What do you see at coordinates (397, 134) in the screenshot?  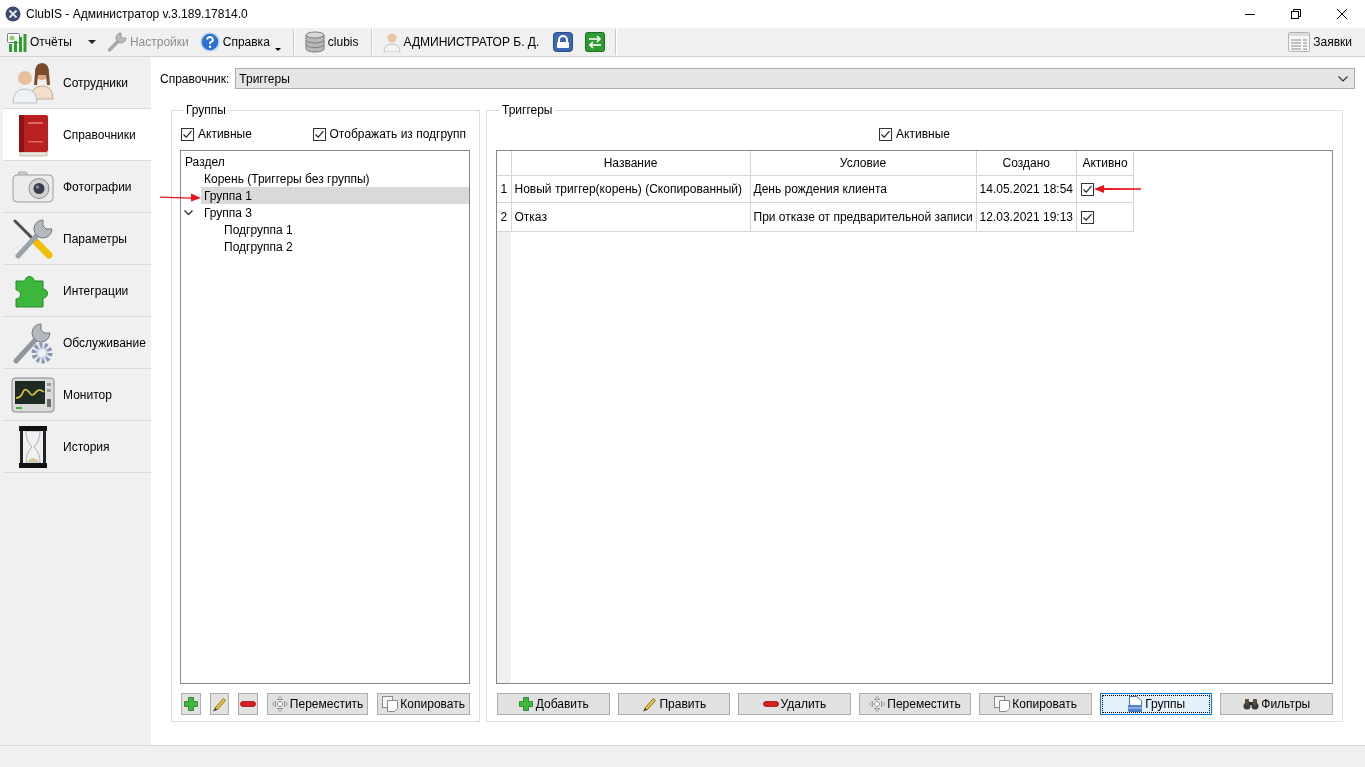 I see `checkbox-label: Отображать из подгрупп` at bounding box center [397, 134].